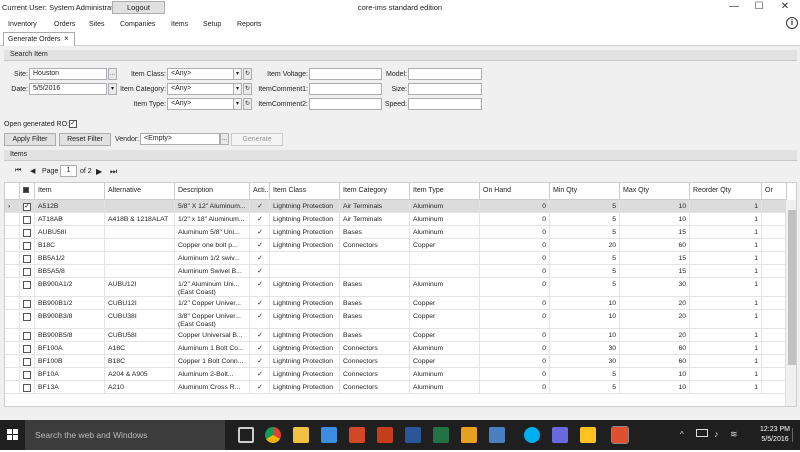 This screenshot has width=800, height=452. What do you see at coordinates (179, 24) in the screenshot?
I see `menu-items: Items` at bounding box center [179, 24].